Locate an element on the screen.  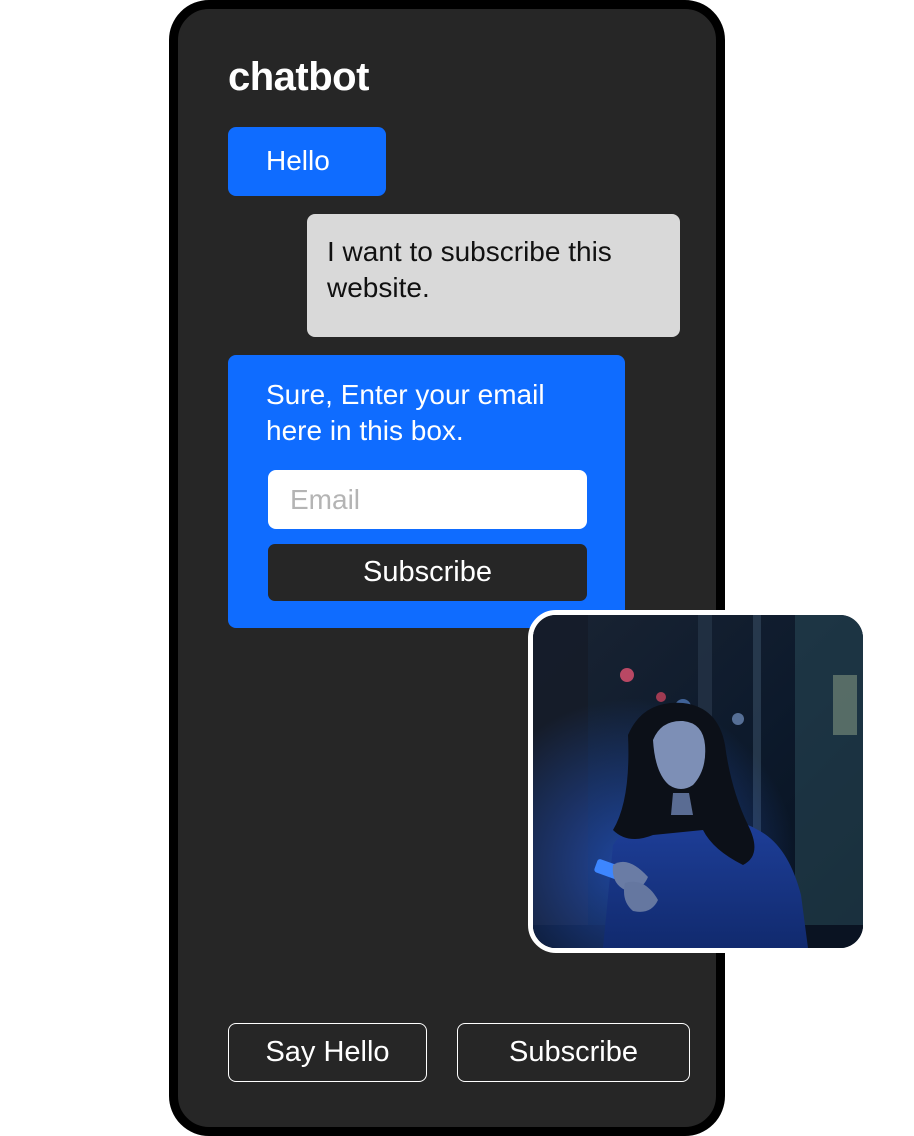
person-with-phone-photo is located at coordinates (698, 781).